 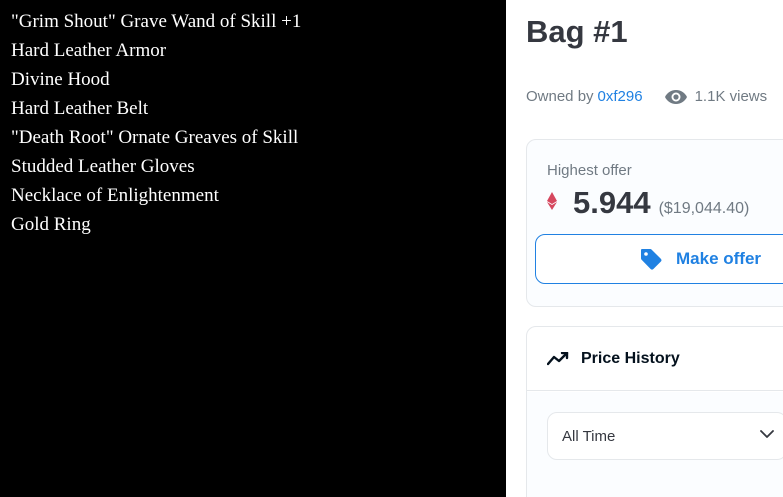 What do you see at coordinates (646, 96) in the screenshot?
I see `item-meta: Owned by 0xf296 1.1K views` at bounding box center [646, 96].